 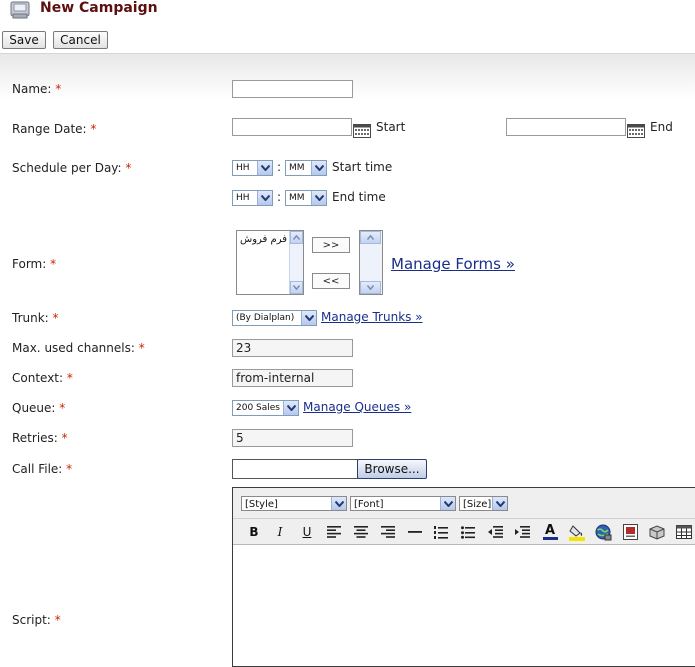 I want to click on call-file-label: Call File: *, so click(x=42, y=469).